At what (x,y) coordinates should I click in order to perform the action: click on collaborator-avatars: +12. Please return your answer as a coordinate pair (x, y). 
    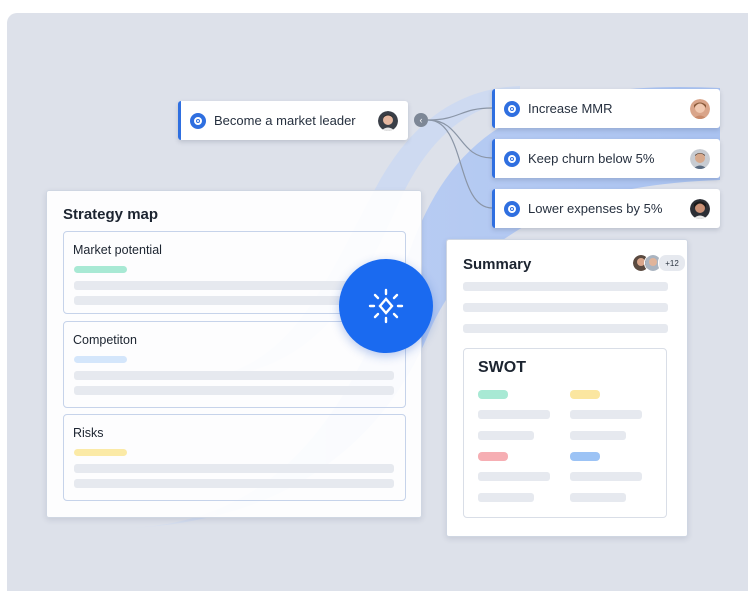
    Looking at the image, I should click on (659, 263).